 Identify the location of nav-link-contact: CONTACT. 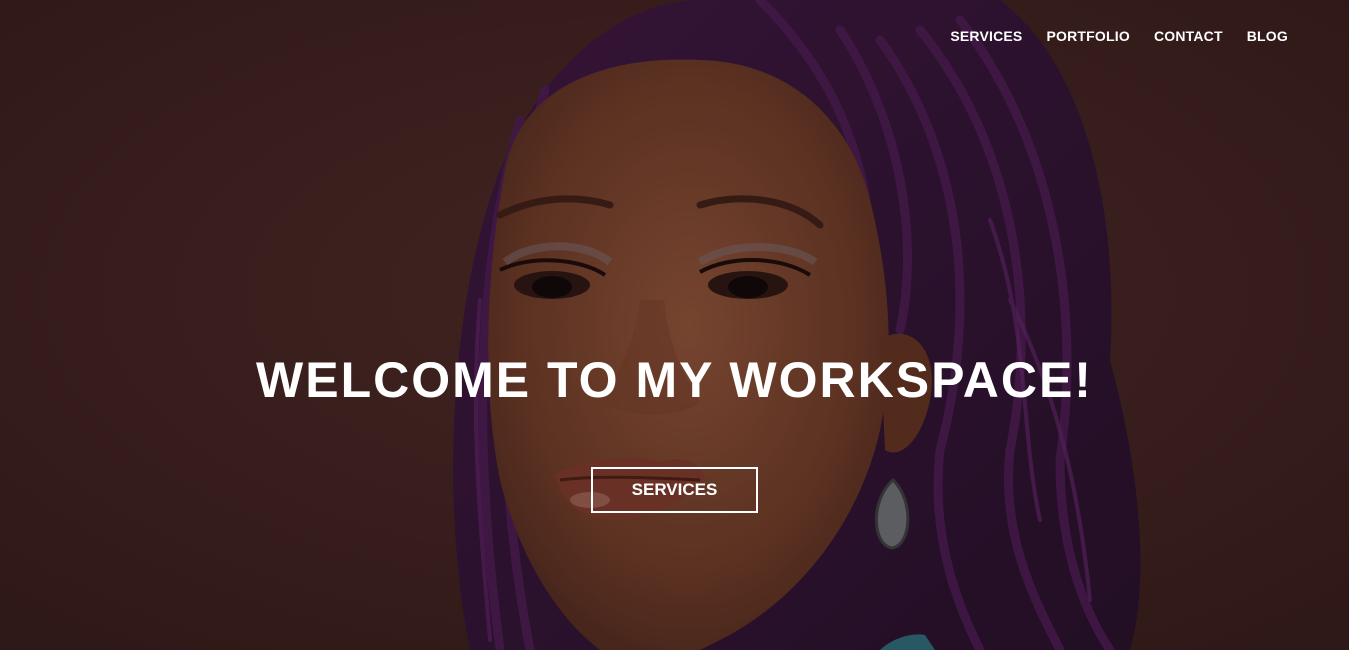
(1188, 36).